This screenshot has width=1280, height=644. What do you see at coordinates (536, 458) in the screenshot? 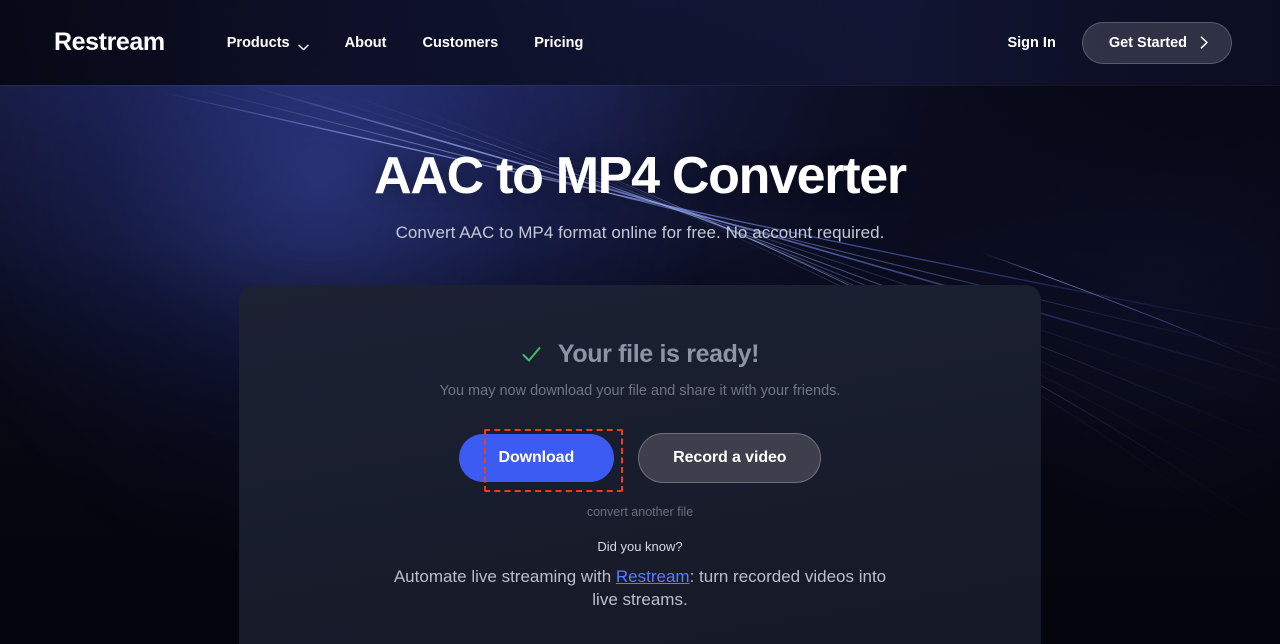
I see `download-button: Download` at bounding box center [536, 458].